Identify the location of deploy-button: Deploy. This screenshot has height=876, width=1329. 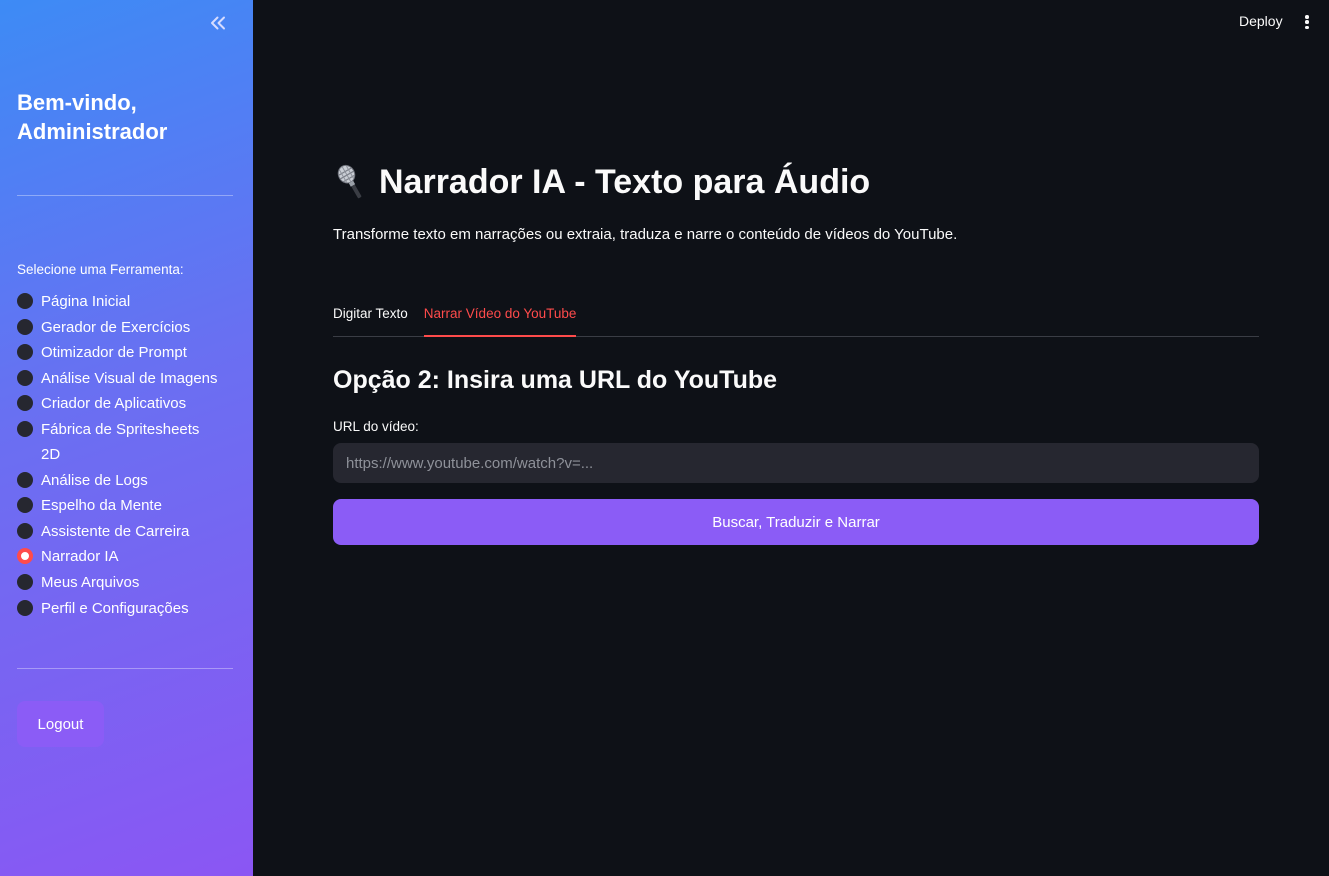
(1261, 21).